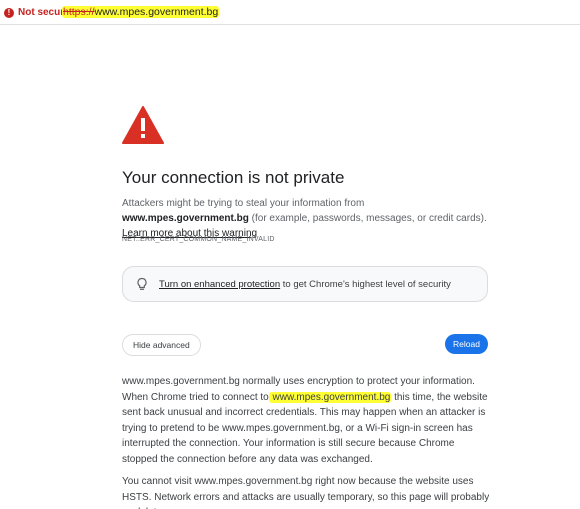 This screenshot has width=580, height=509. Describe the element at coordinates (79, 12) in the screenshot. I see `url-scheme: https://` at that location.